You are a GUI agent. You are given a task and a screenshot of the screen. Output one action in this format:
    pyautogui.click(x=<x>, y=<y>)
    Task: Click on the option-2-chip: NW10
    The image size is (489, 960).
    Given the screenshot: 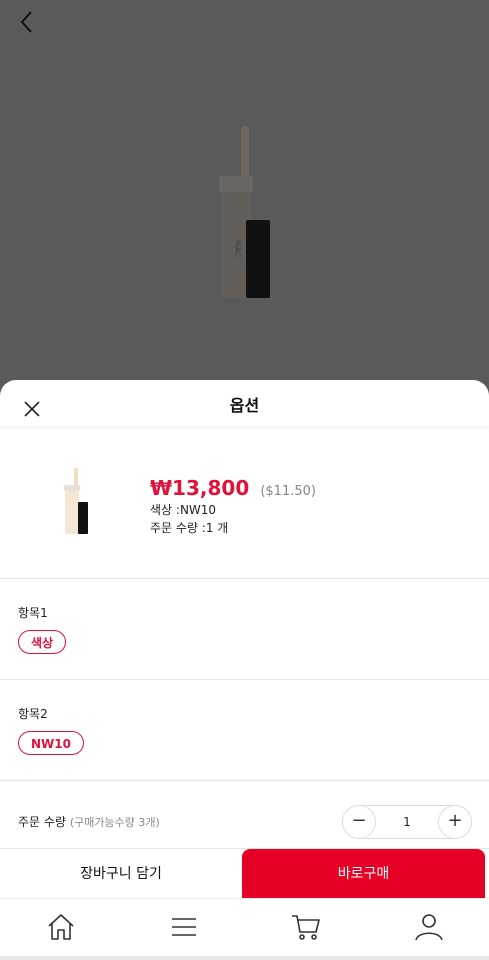 What is the action you would take?
    pyautogui.click(x=51, y=743)
    